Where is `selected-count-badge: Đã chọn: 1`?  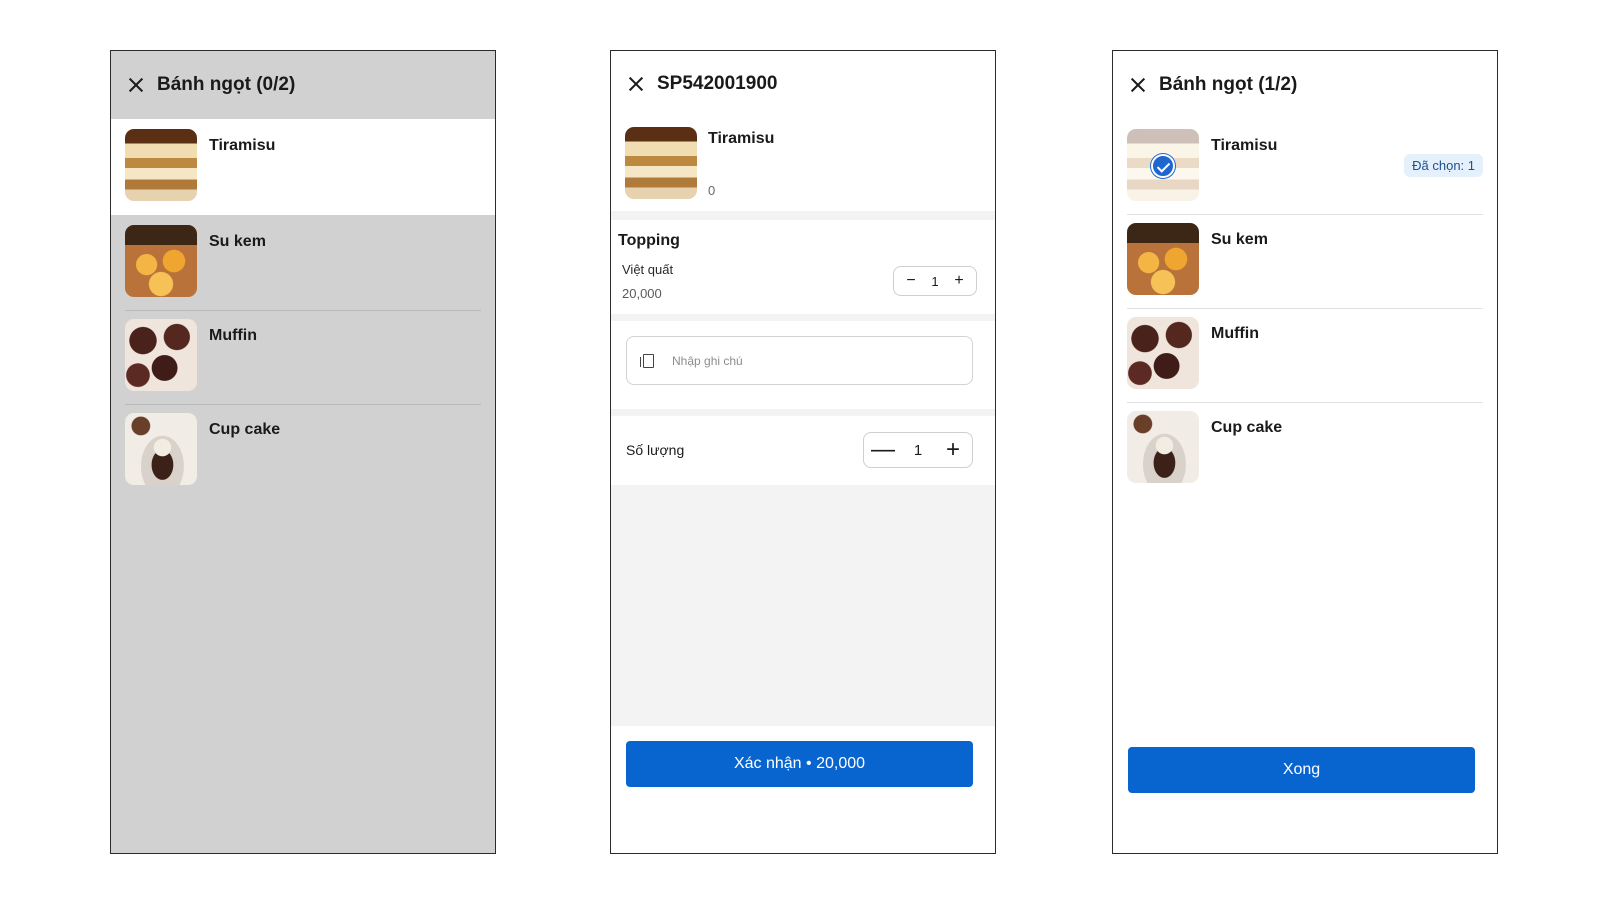 selected-count-badge: Đã chọn: 1 is located at coordinates (1443, 165).